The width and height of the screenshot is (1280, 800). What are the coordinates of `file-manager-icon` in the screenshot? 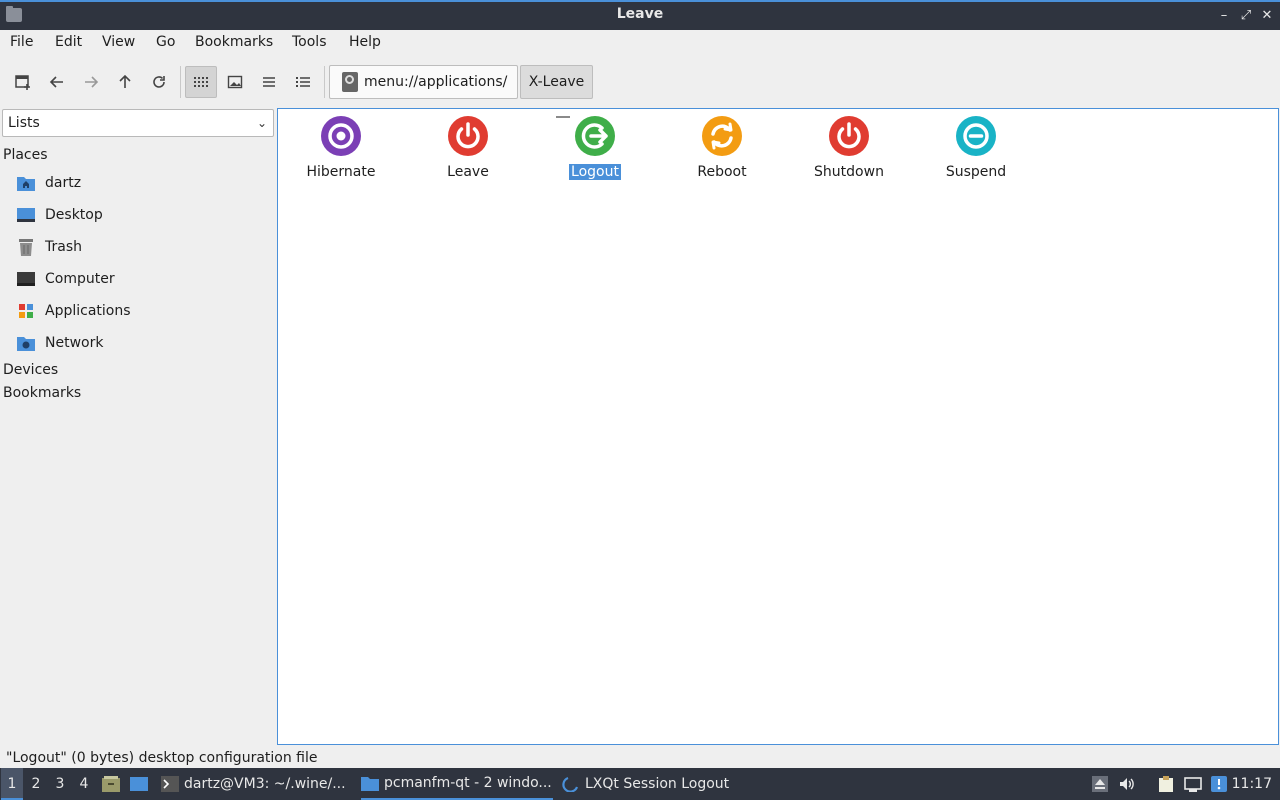 It's located at (111, 784).